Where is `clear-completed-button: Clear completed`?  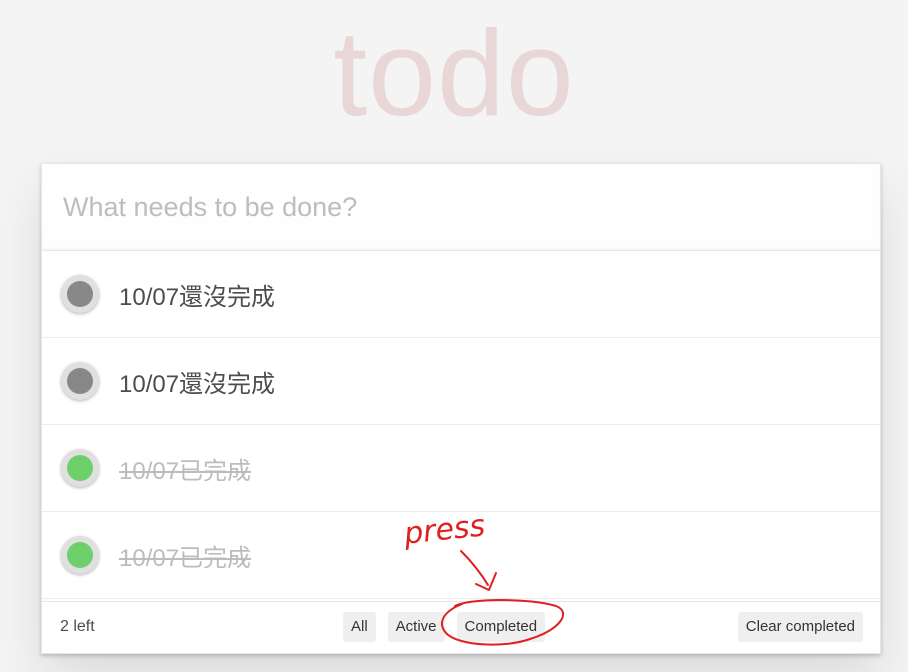
clear-completed-button: Clear completed is located at coordinates (800, 627).